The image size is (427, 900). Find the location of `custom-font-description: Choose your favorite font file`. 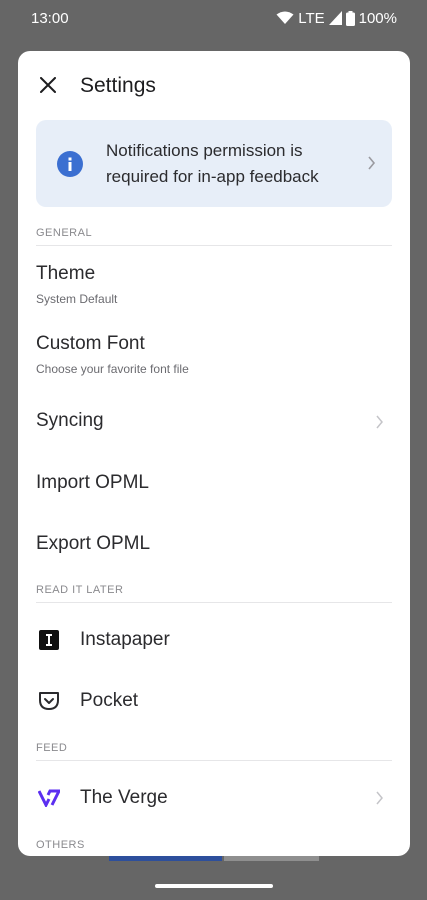

custom-font-description: Choose your favorite font file is located at coordinates (112, 369).